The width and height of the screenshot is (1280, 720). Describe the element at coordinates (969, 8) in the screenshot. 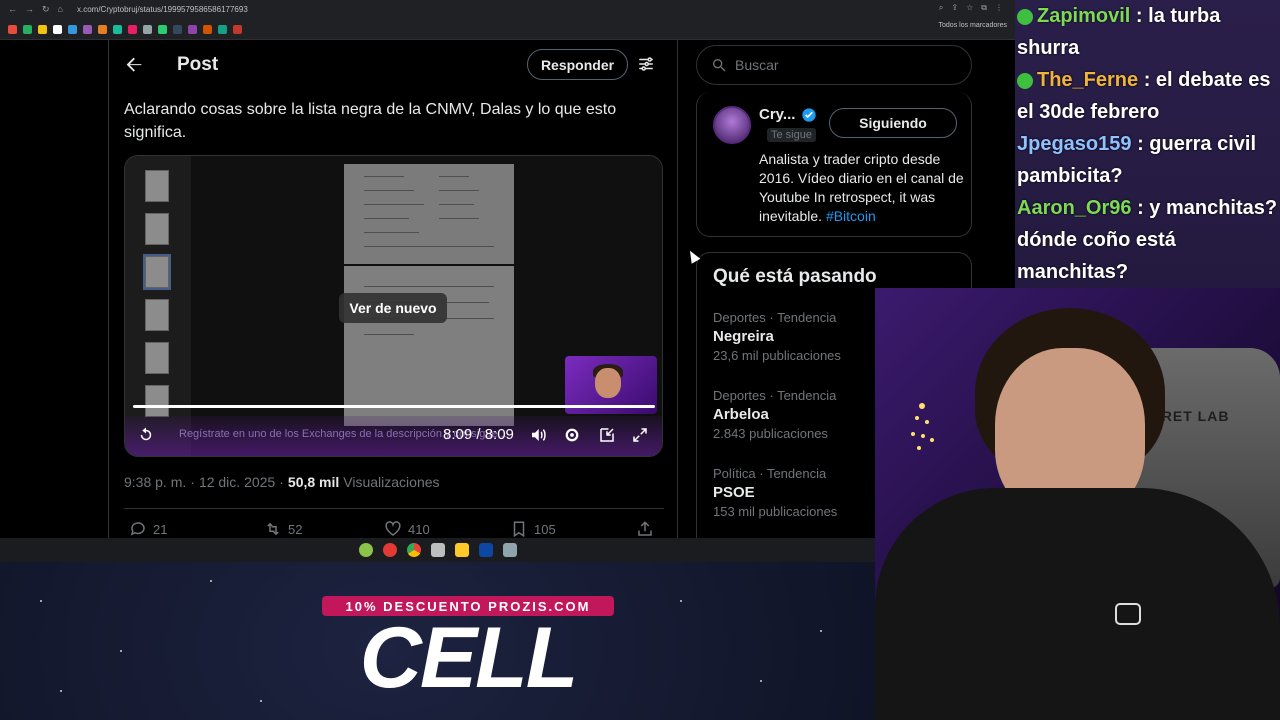

I see `star-icon: ☆` at that location.